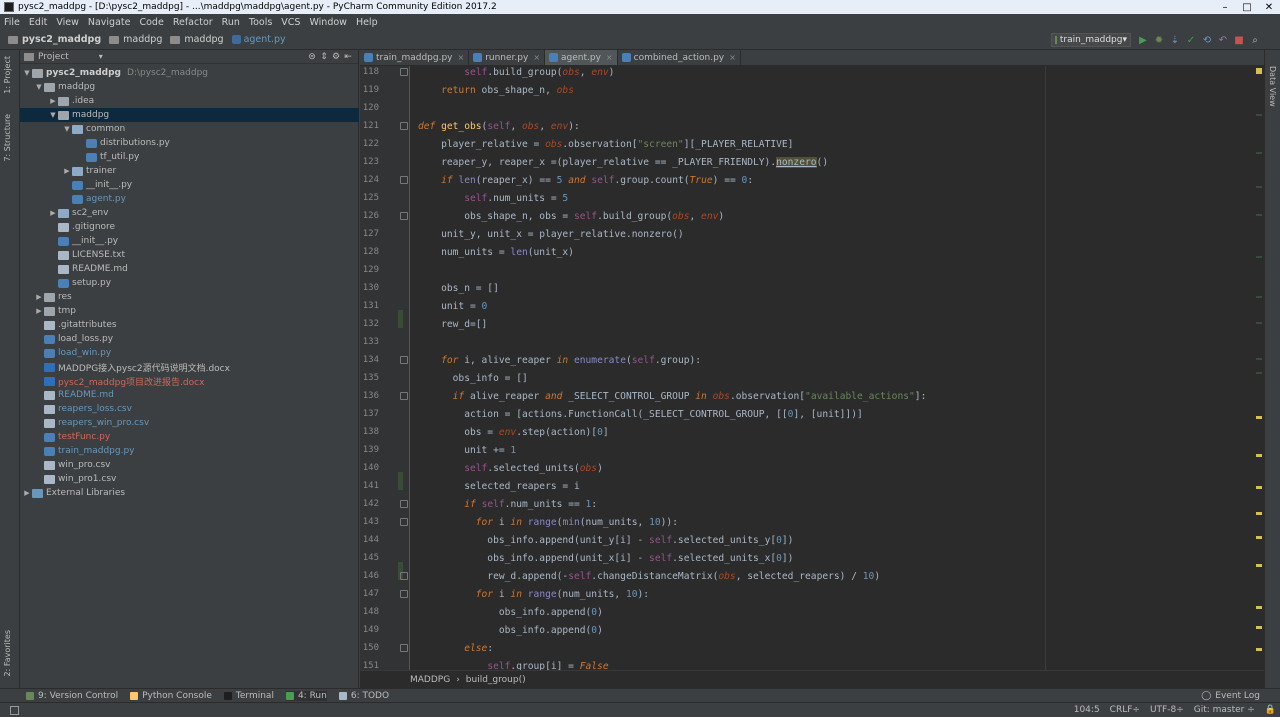 The image size is (1280, 717). I want to click on tree-item: ▶ External Libraries, so click(73, 493).